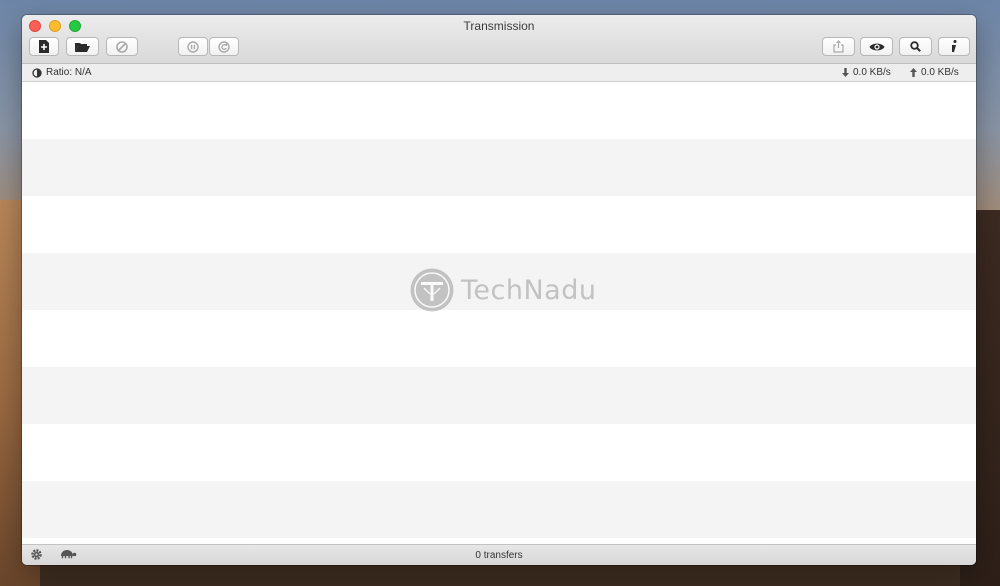  I want to click on ratio-indicator: Ratio: N/A, so click(62, 72).